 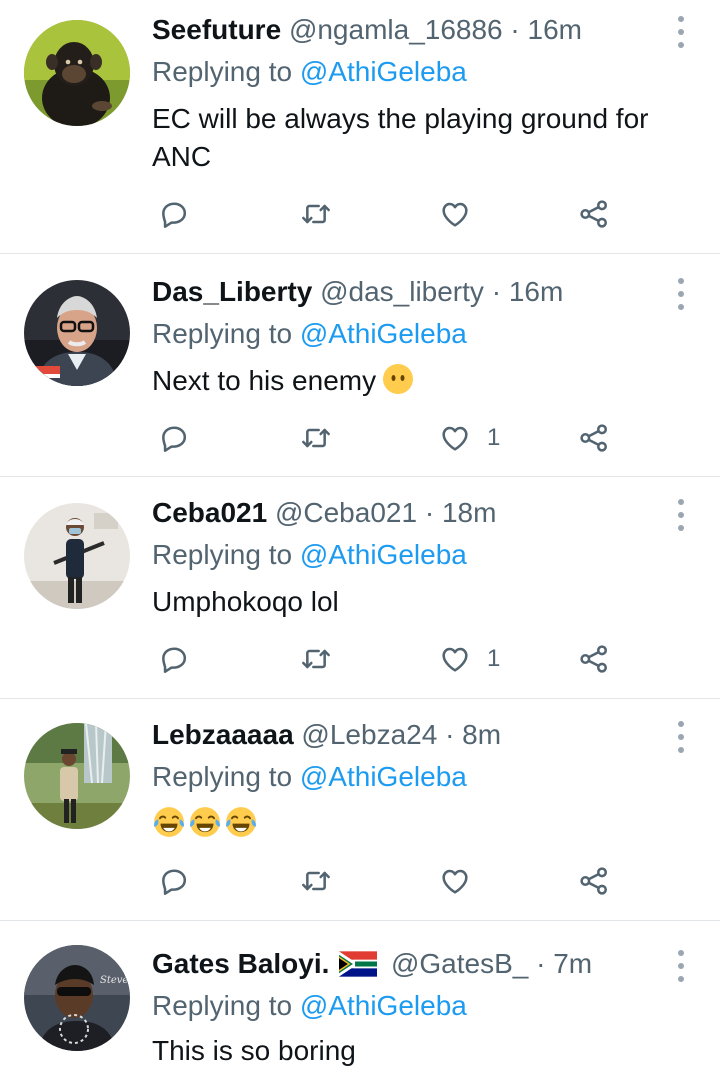 I want to click on tweet-text-content: Next to his enemy, so click(x=264, y=380).